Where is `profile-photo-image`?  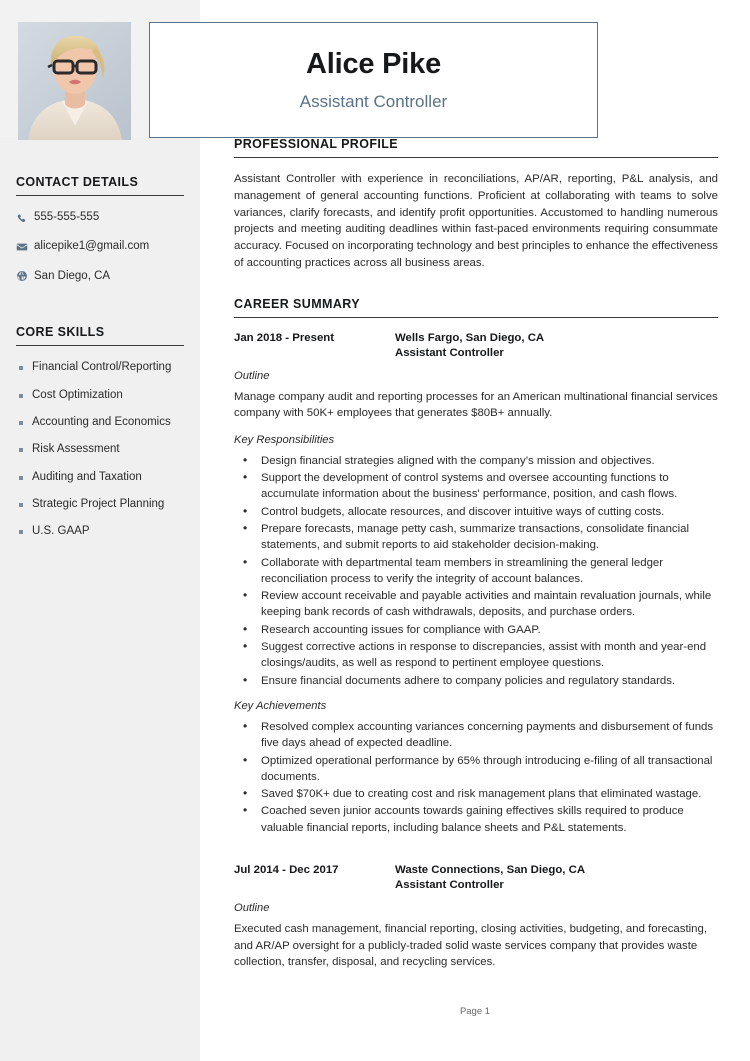 profile-photo-image is located at coordinates (74, 81).